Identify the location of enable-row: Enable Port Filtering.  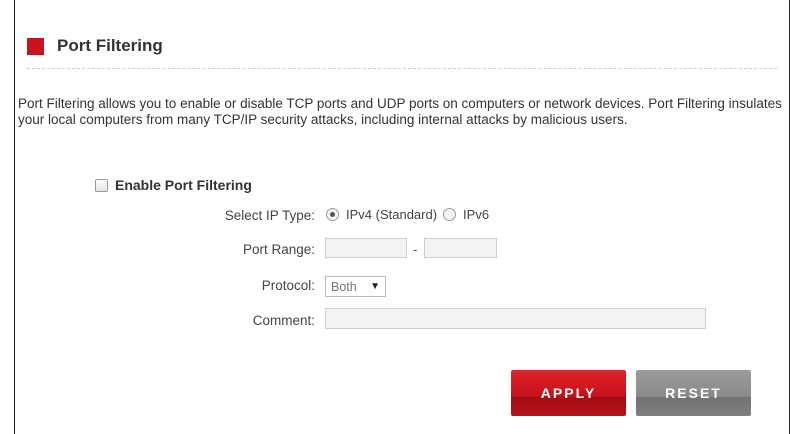
(173, 185).